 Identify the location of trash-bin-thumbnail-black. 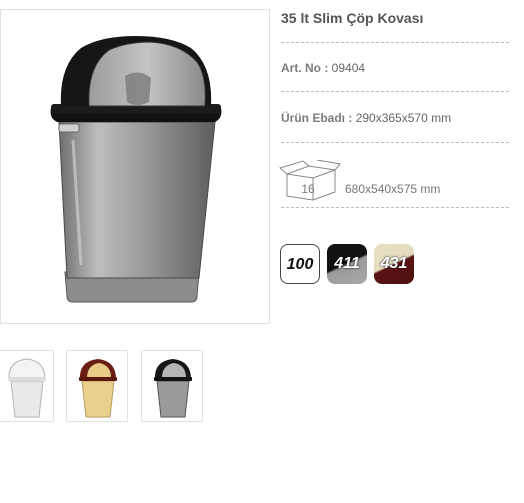
(173, 388).